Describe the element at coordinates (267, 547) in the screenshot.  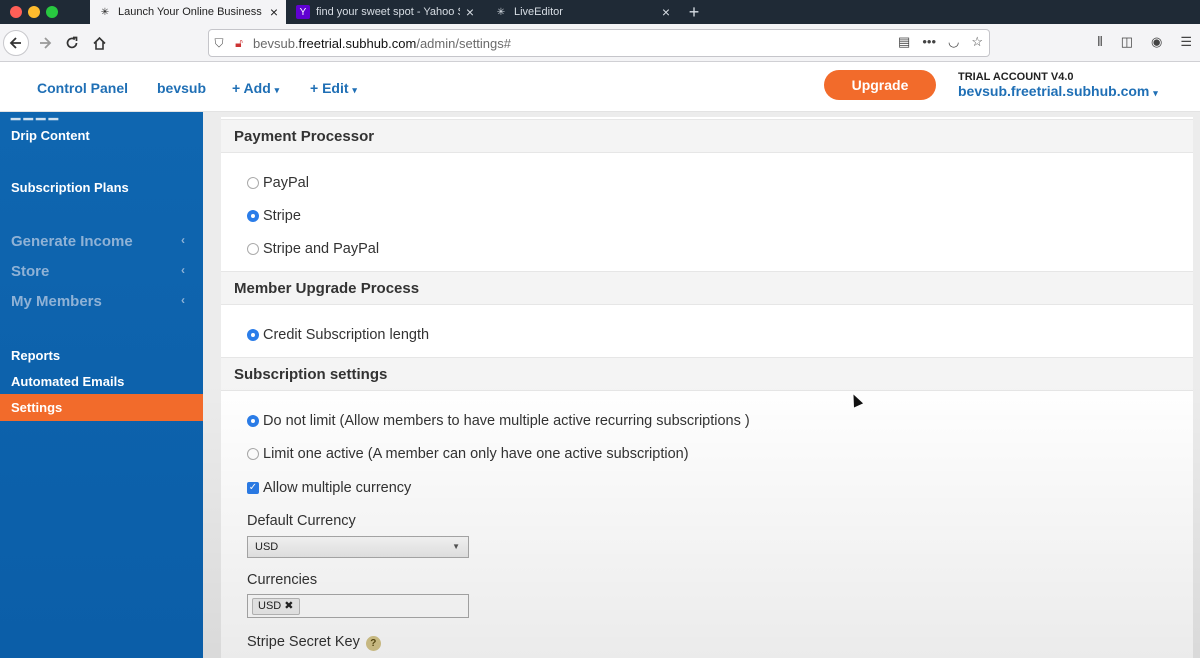
I see `select-value: USD` at that location.